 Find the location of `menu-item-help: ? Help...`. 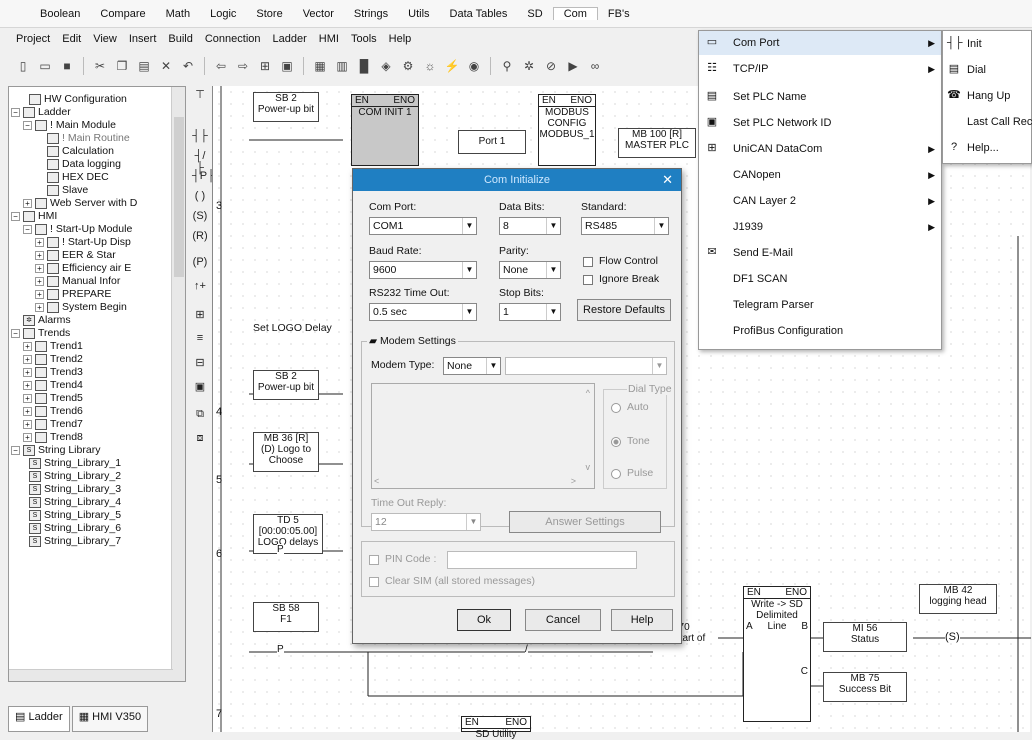

menu-item-help: ? Help... is located at coordinates (987, 148).